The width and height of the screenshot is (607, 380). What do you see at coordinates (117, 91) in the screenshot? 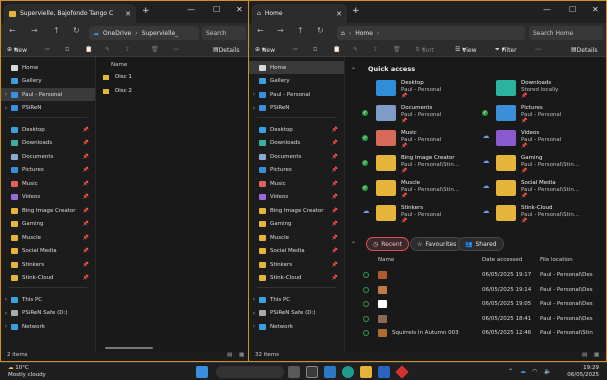
I see `list-item: Disc 2` at bounding box center [117, 91].